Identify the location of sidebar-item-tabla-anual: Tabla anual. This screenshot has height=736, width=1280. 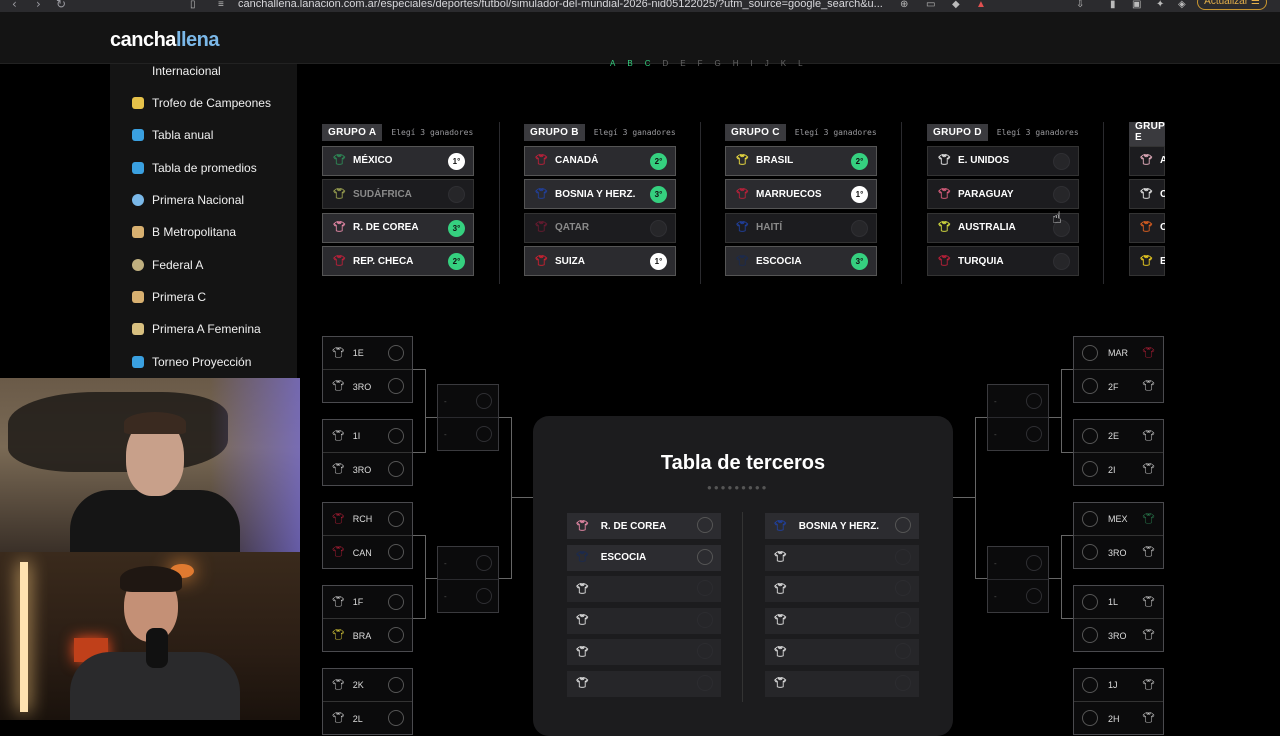
(172, 135).